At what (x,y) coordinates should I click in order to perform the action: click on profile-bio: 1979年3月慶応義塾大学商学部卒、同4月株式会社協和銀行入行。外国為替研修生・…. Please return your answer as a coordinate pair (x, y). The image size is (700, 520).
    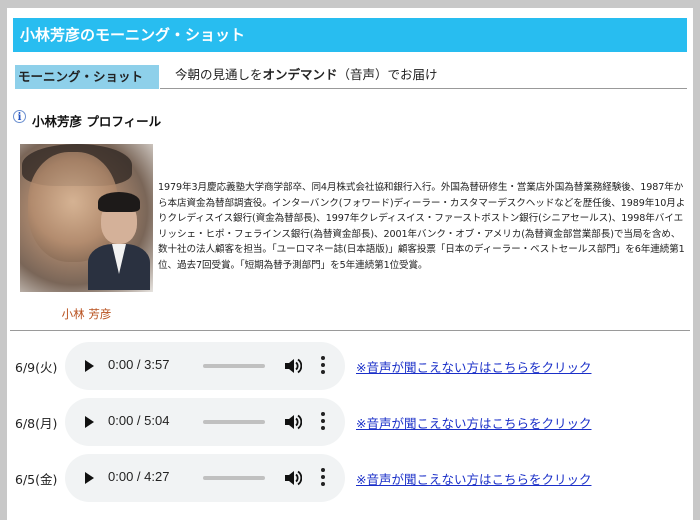
    Looking at the image, I should click on (422, 226).